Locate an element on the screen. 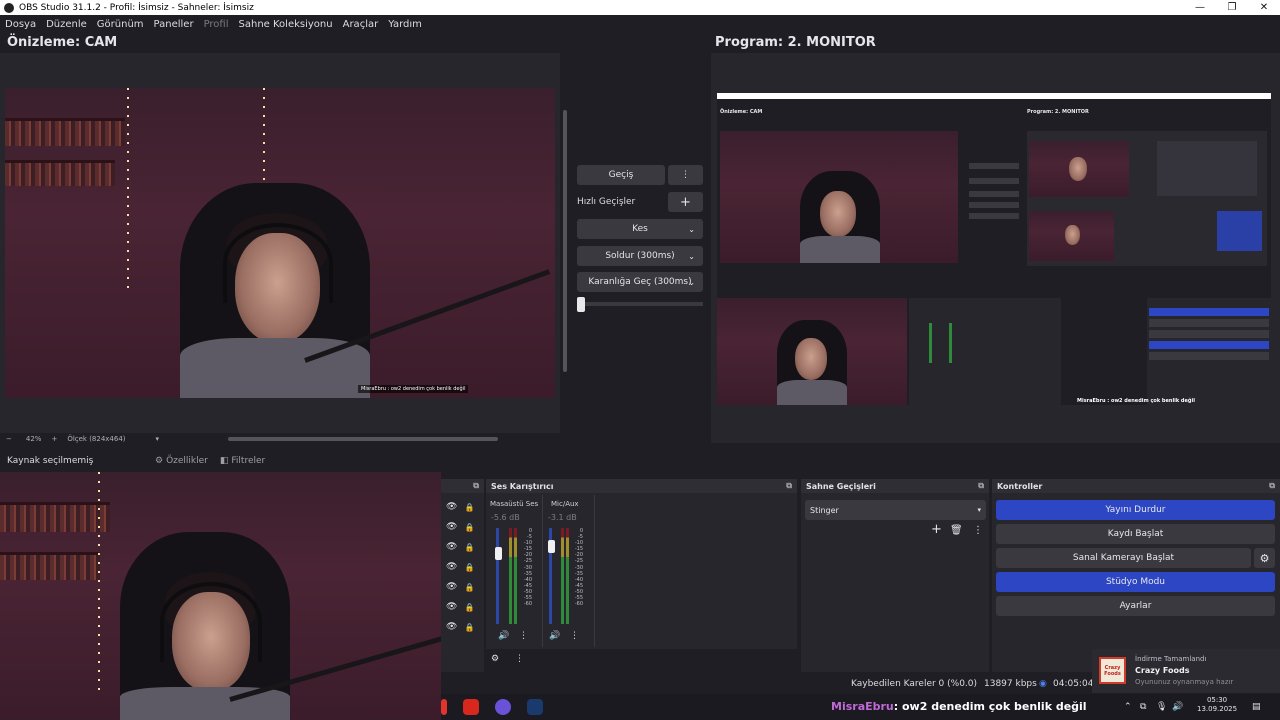  settings-button: Ayarlar is located at coordinates (1135, 606).